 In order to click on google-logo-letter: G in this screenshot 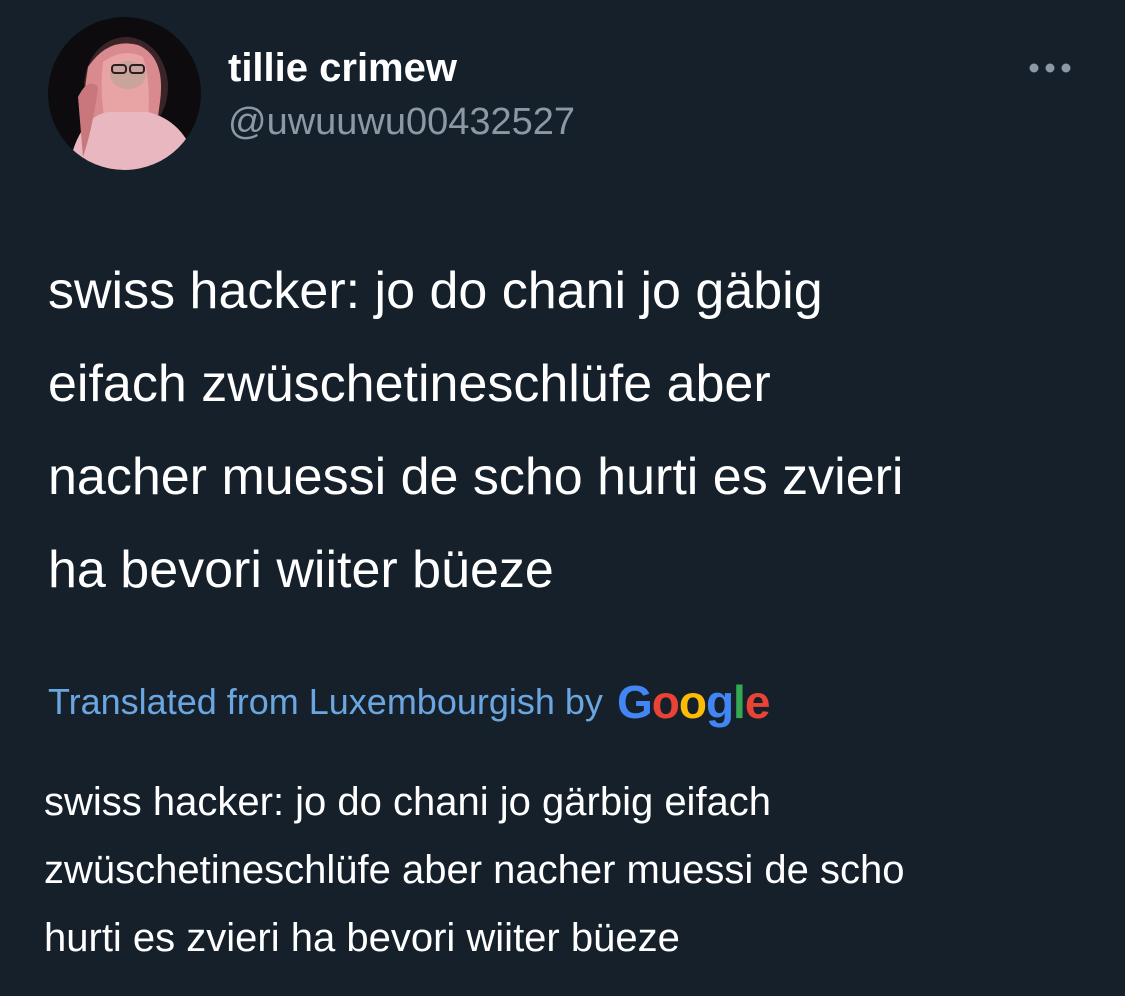, I will do `click(634, 702)`.